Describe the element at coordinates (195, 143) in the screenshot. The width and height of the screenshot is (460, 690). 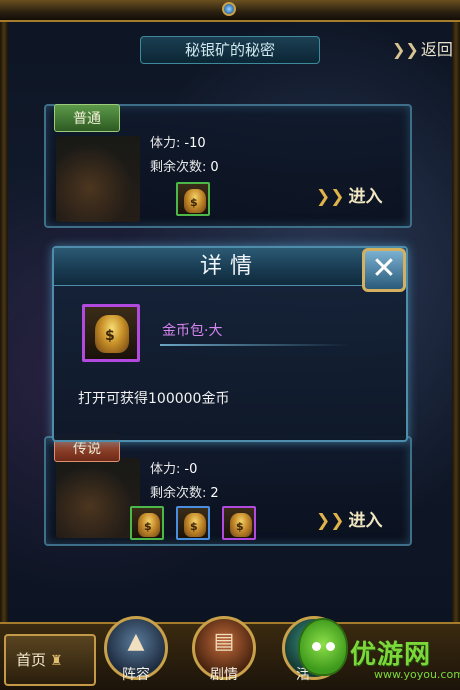
I see `stamina-value: -10` at that location.